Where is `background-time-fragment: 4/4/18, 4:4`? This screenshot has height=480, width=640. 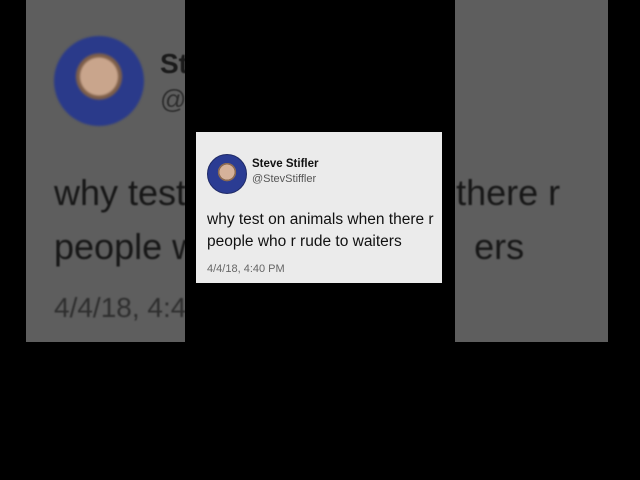
background-time-fragment: 4/4/18, 4:4 is located at coordinates (120, 307).